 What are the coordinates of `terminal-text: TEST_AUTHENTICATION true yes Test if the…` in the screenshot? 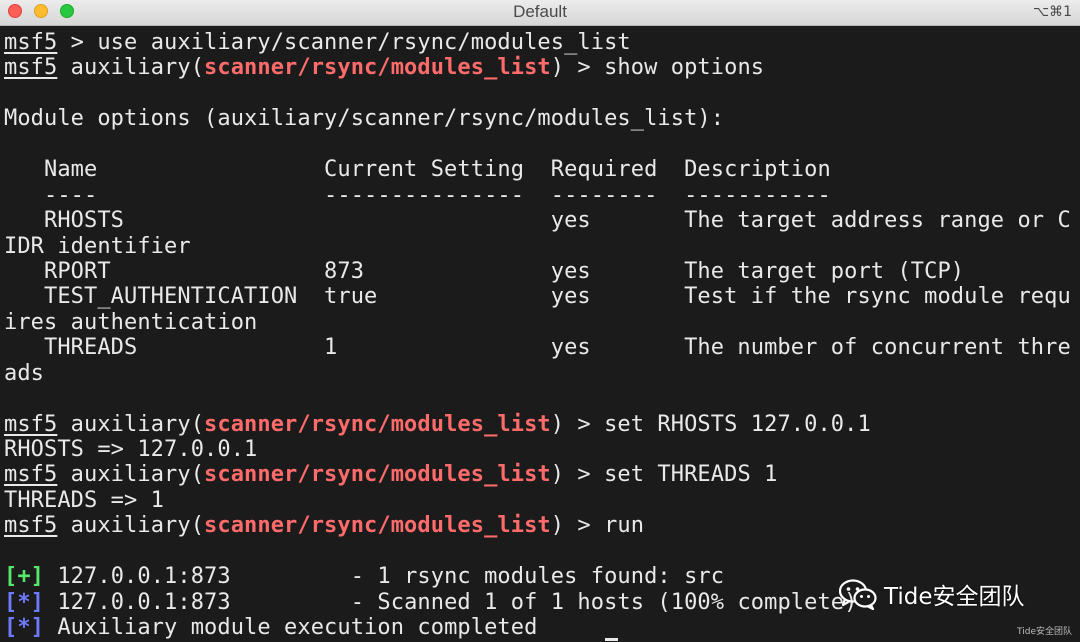 It's located at (537, 297).